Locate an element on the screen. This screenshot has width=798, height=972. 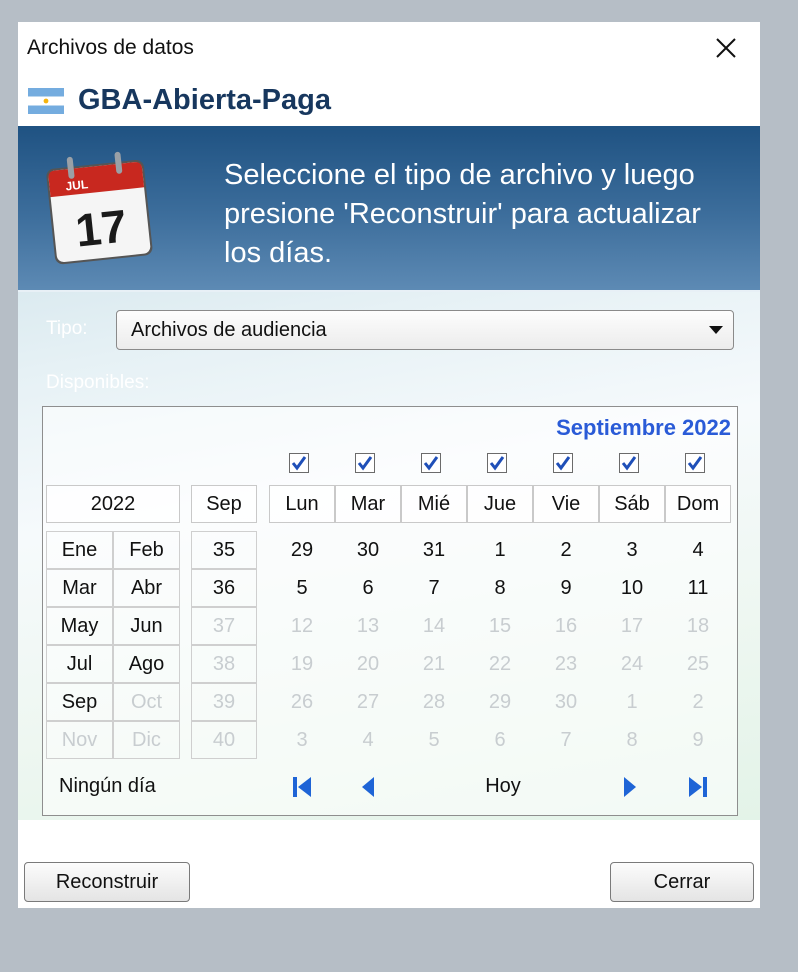
day-cell: 15 is located at coordinates (500, 626).